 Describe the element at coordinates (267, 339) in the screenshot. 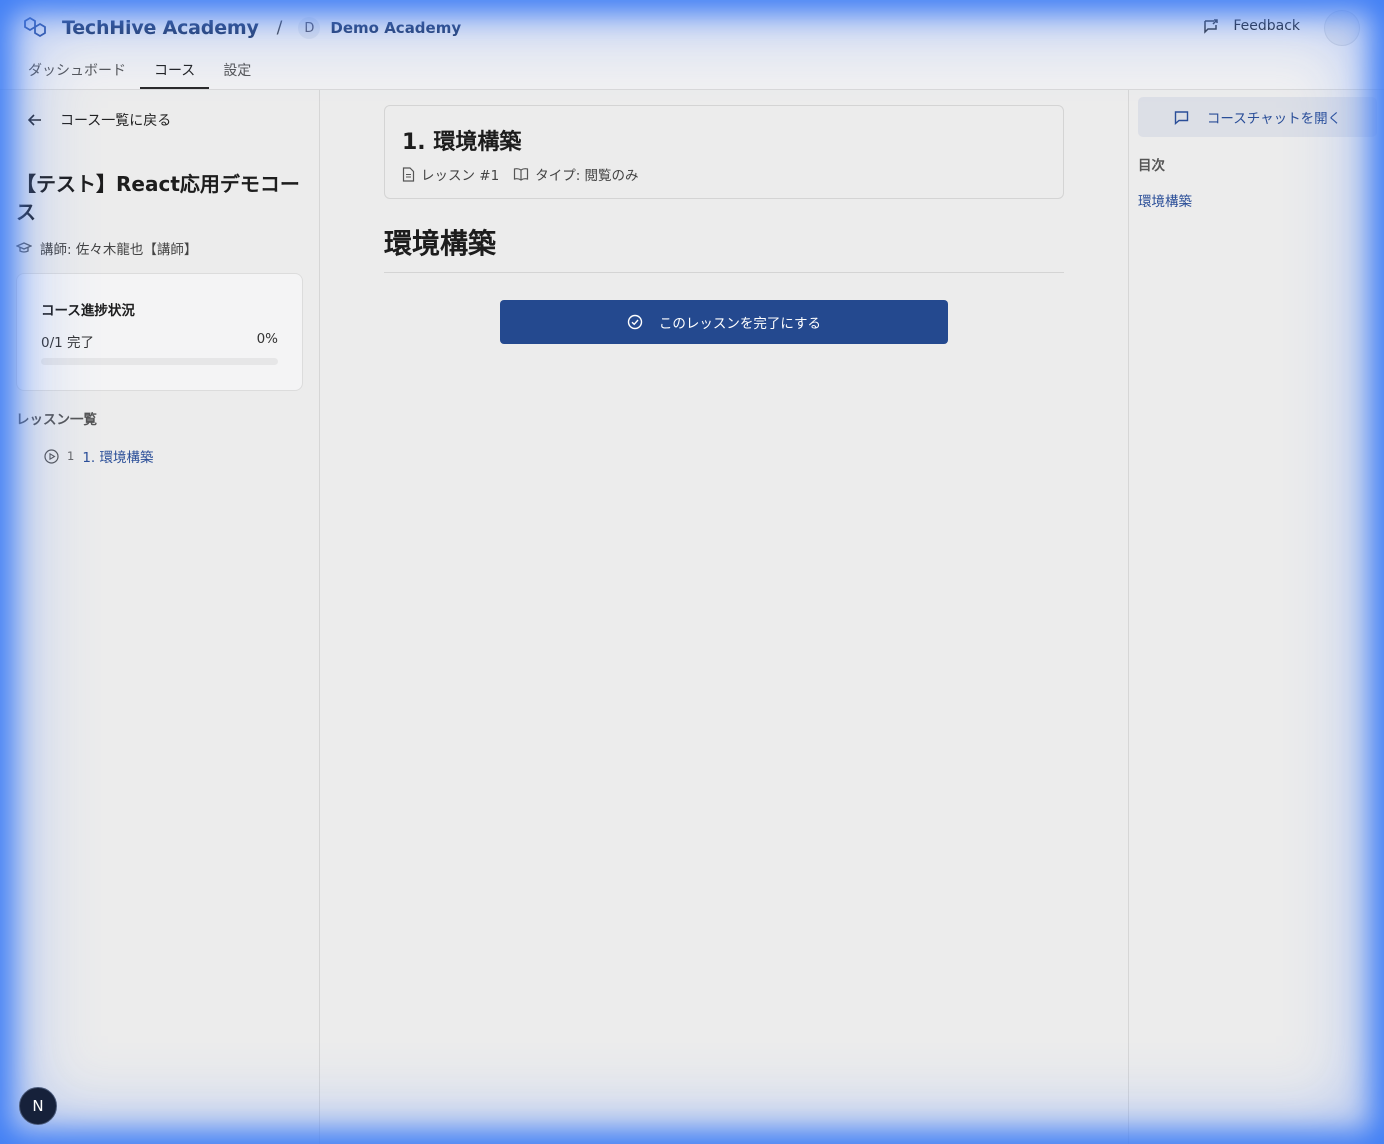

I see `progress-percent: 0%` at that location.